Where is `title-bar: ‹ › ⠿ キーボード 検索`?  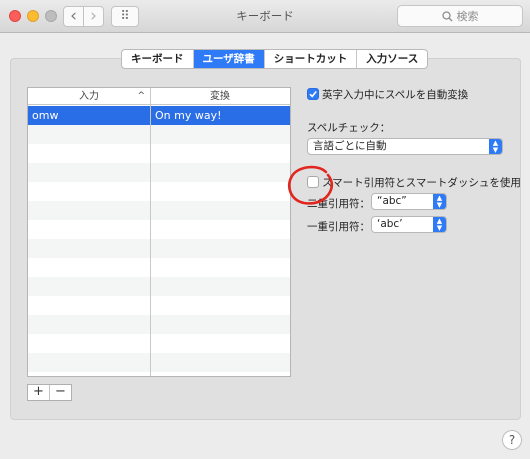
title-bar: ‹ › ⠿ キーボード 検索 is located at coordinates (265, 16).